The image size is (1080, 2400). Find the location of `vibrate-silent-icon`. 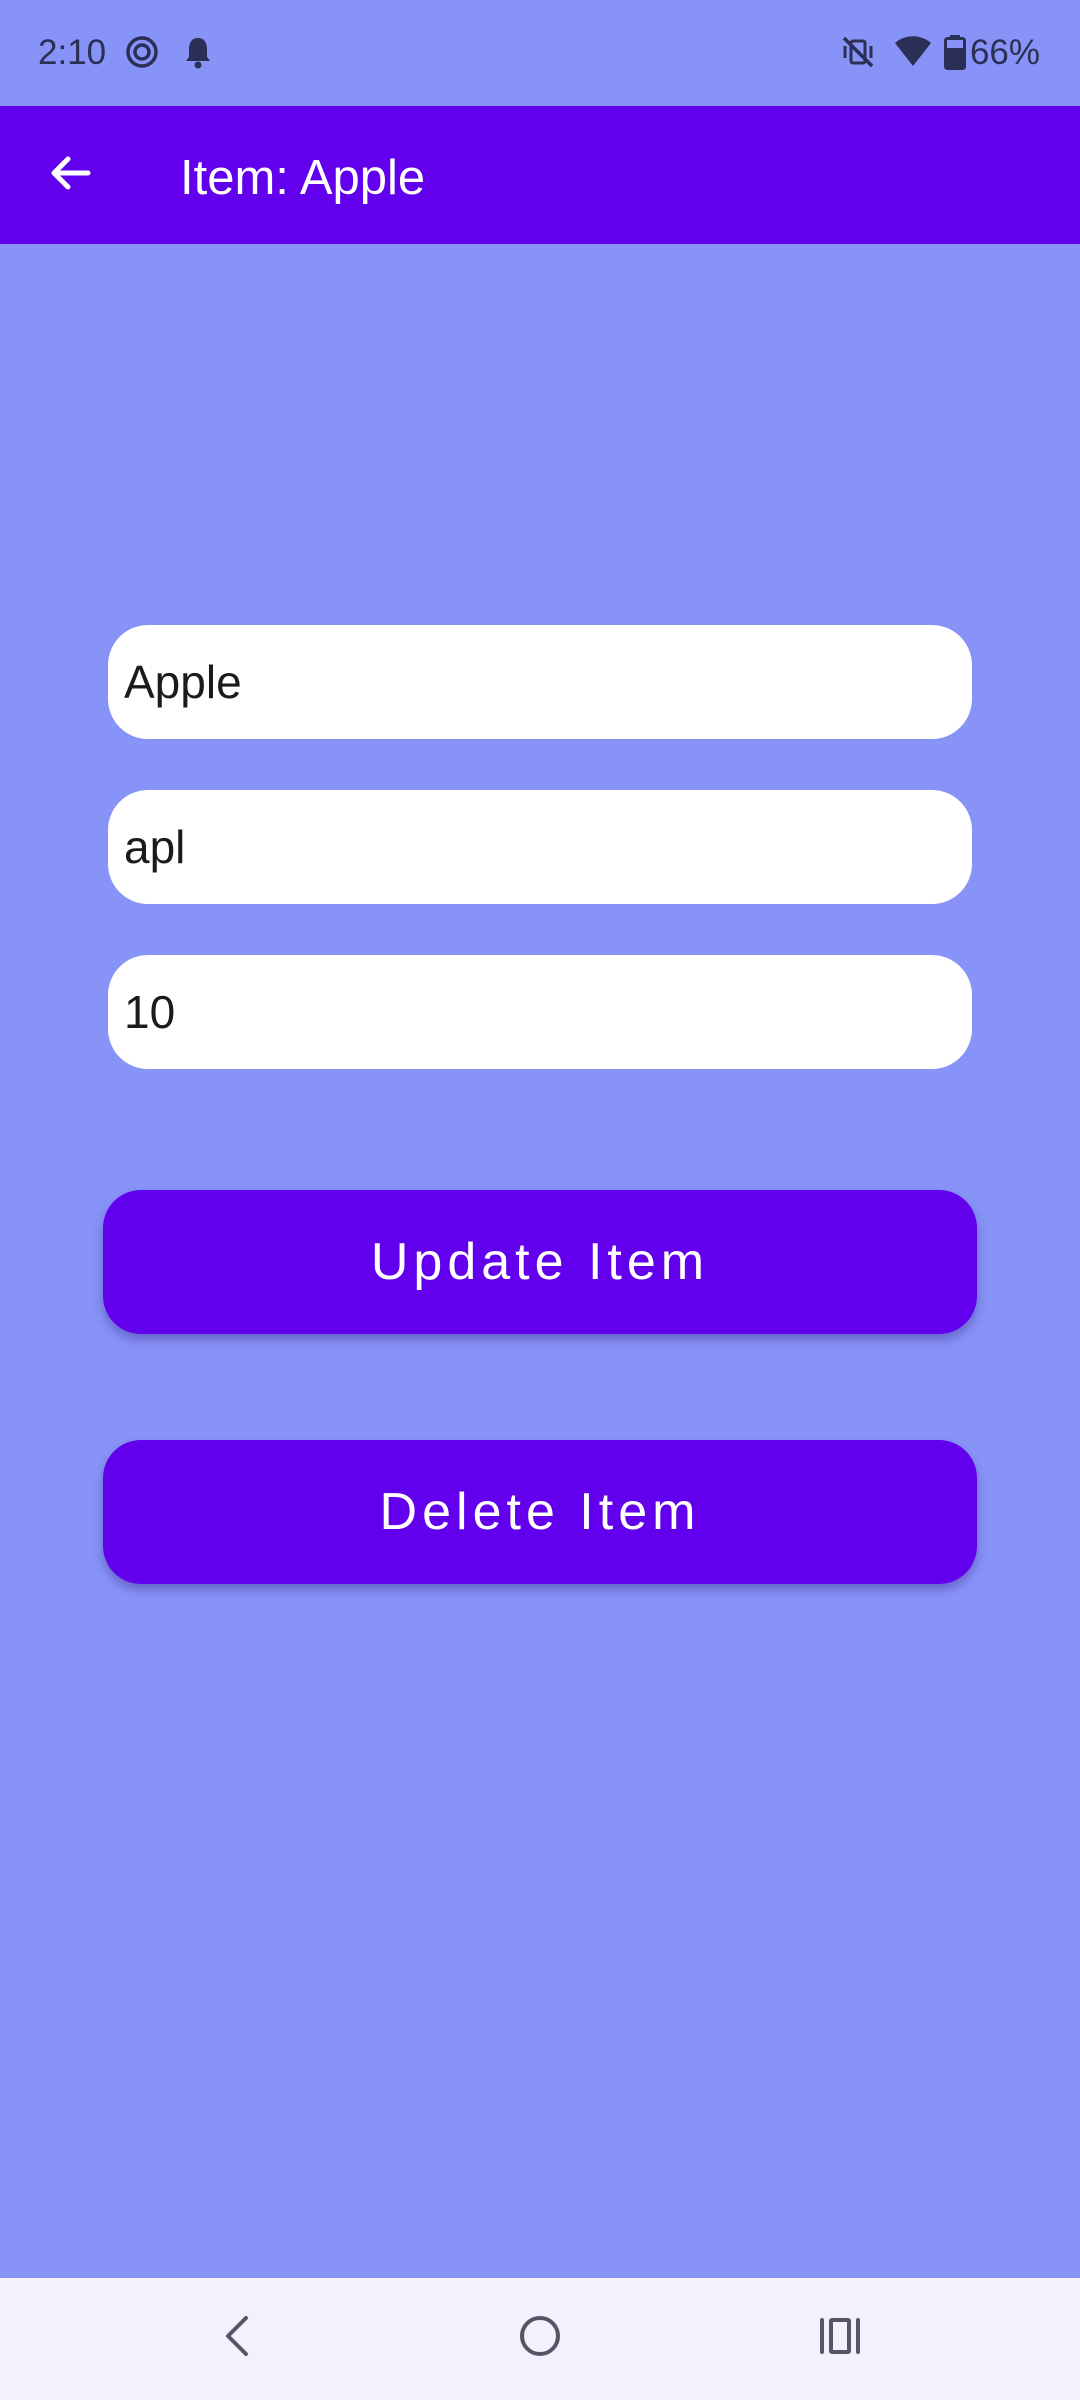

vibrate-silent-icon is located at coordinates (858, 52).